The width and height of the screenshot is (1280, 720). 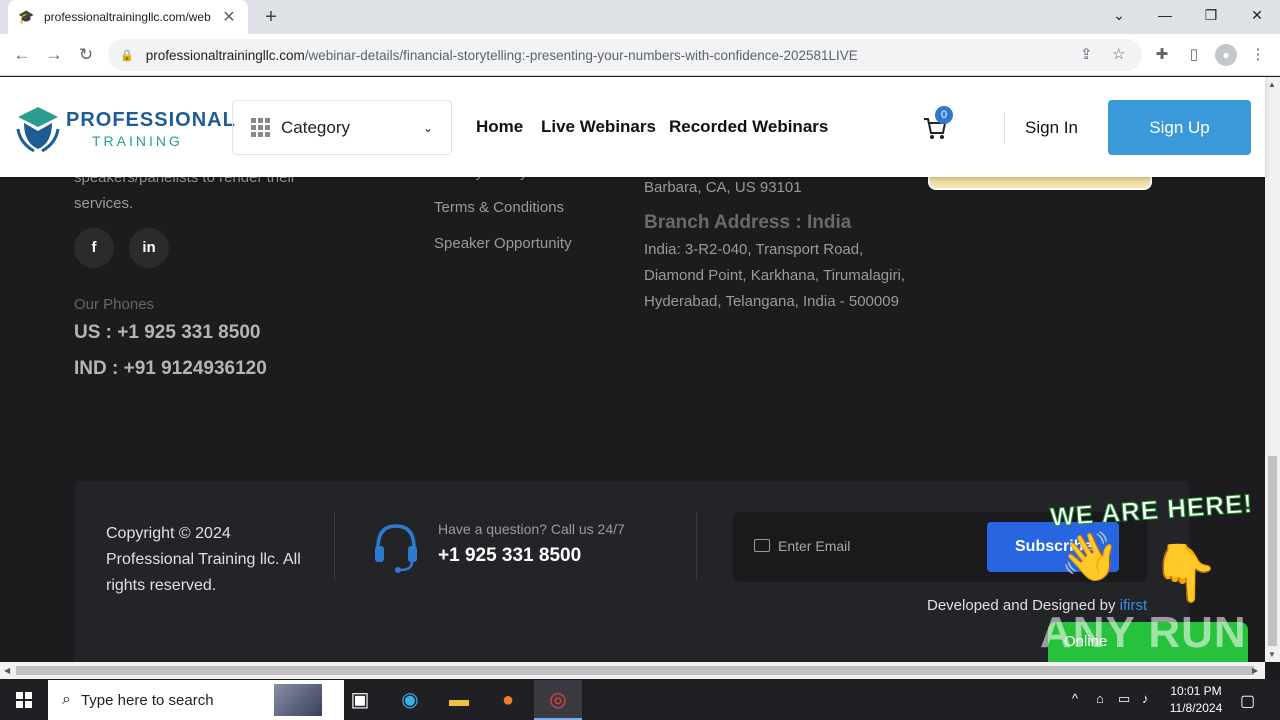 What do you see at coordinates (54, 55) in the screenshot?
I see `forward-button: →` at bounding box center [54, 55].